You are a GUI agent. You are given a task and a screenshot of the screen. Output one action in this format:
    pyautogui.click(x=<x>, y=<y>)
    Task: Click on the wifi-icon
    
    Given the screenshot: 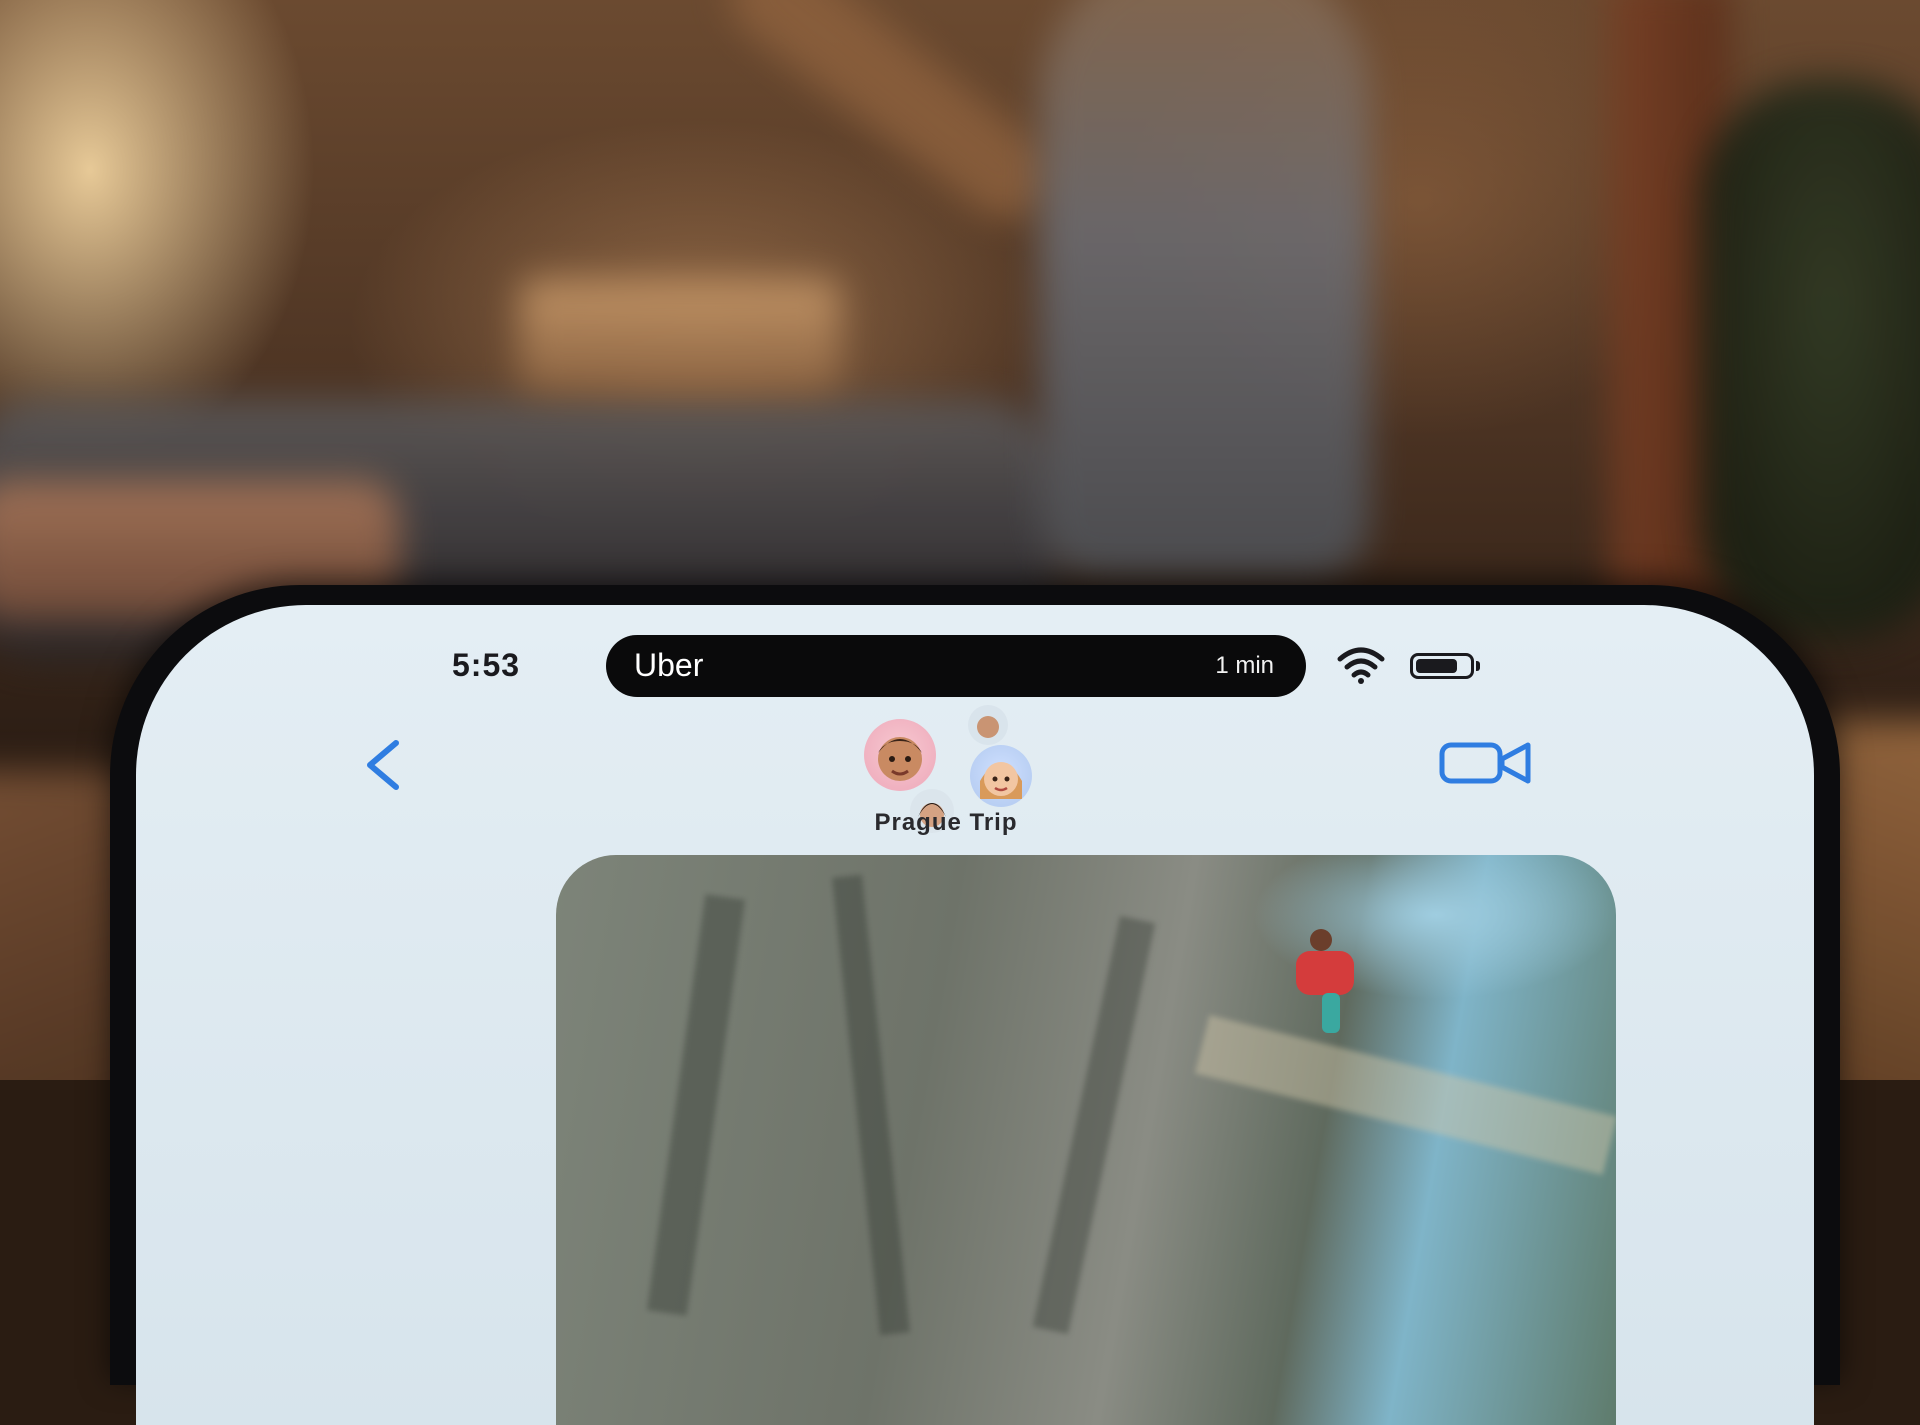 What is the action you would take?
    pyautogui.click(x=1361, y=665)
    